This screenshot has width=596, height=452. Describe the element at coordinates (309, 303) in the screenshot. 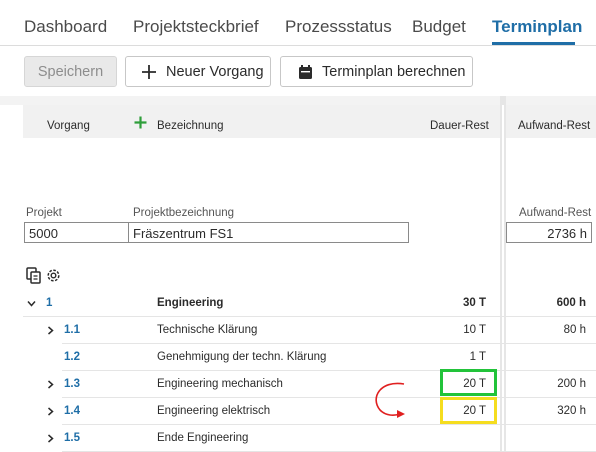

I see `table-row: 1 Engineering 30 T 600 h` at that location.